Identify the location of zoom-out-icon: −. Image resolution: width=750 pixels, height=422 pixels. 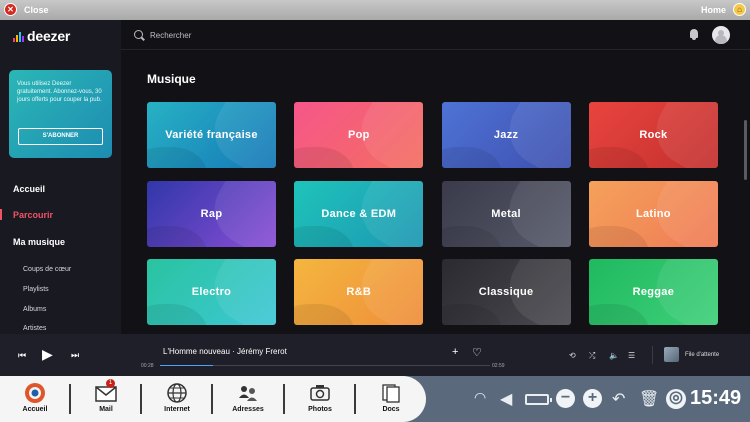
(565, 398).